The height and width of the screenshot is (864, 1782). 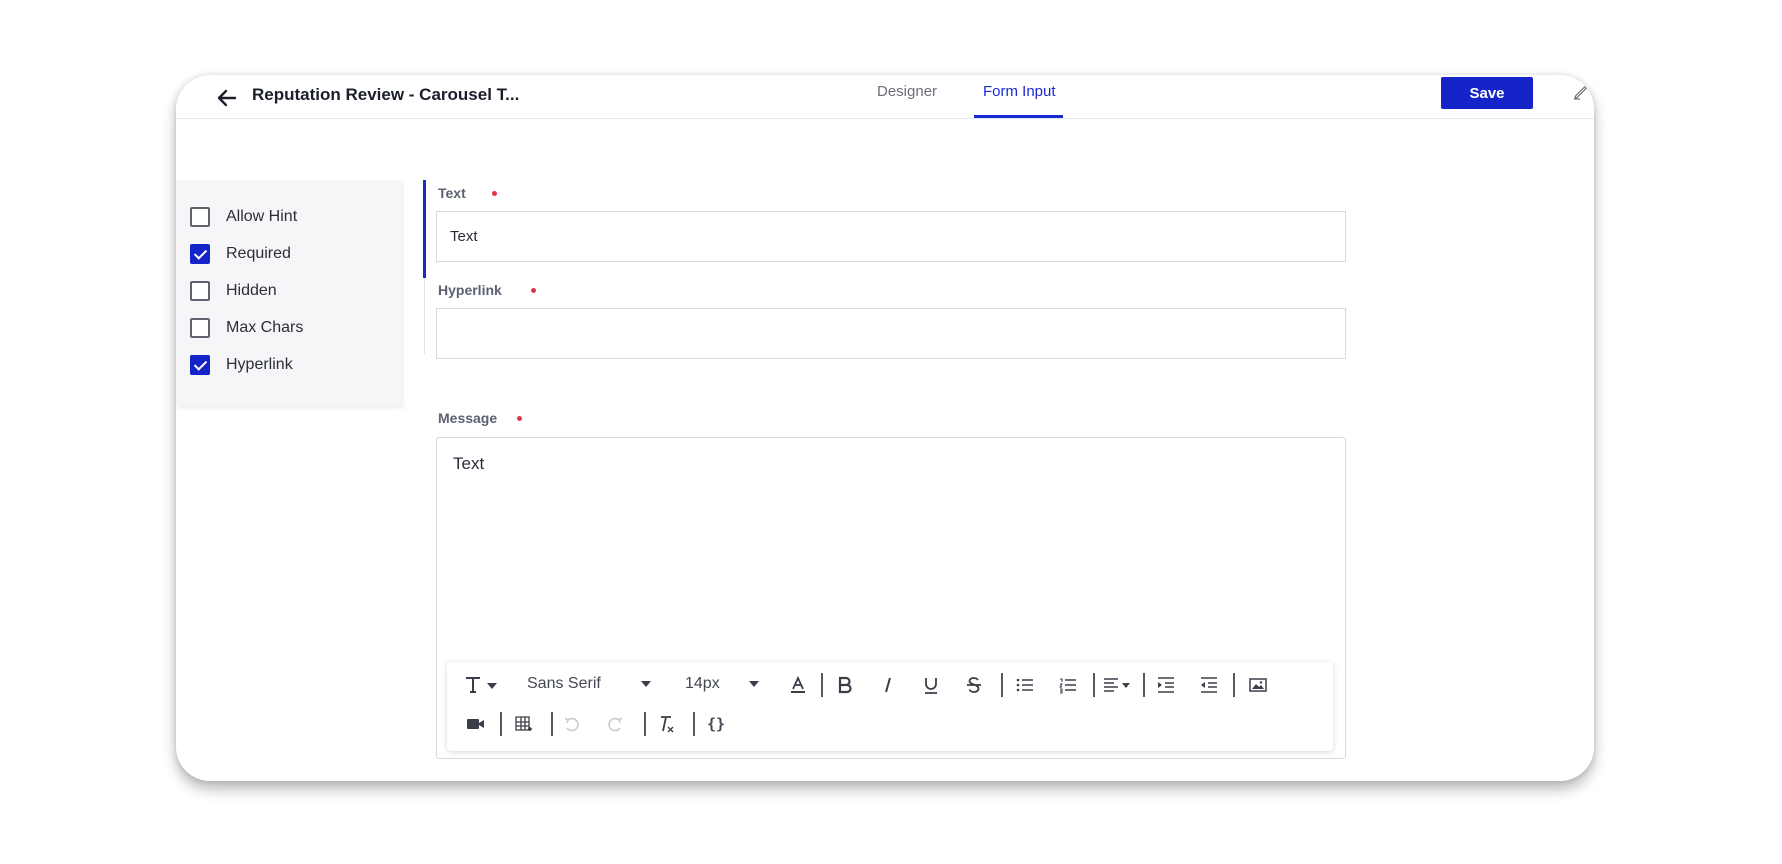 I want to click on save-button: Save, so click(x=1487, y=93).